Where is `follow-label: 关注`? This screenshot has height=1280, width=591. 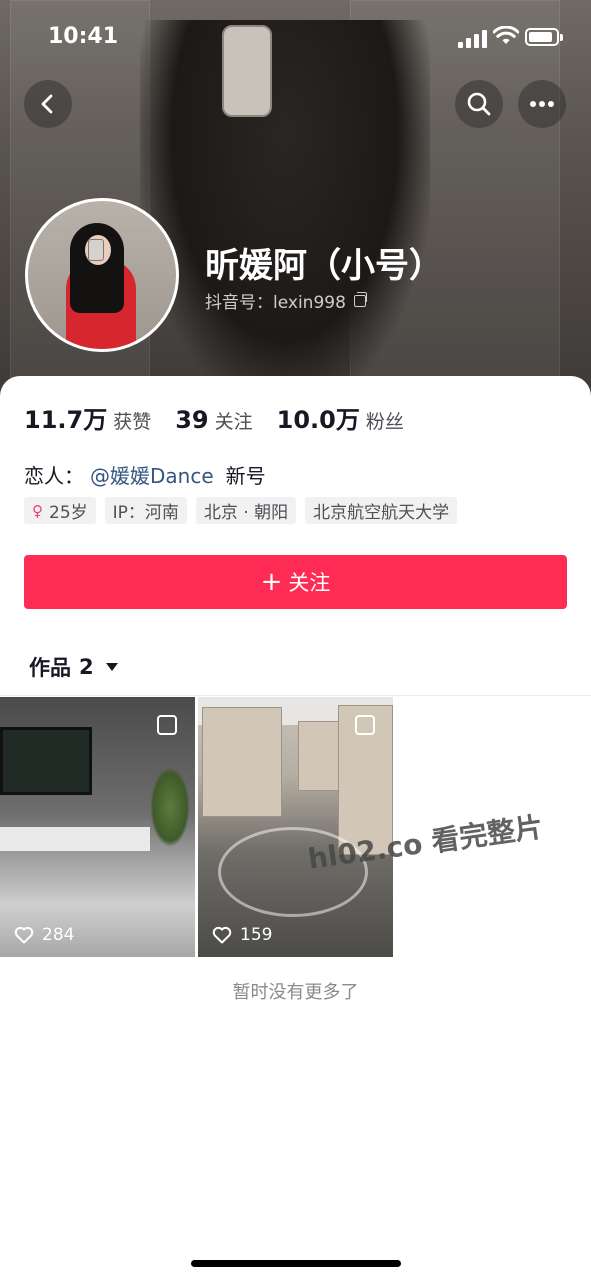
follow-label: 关注 is located at coordinates (309, 583).